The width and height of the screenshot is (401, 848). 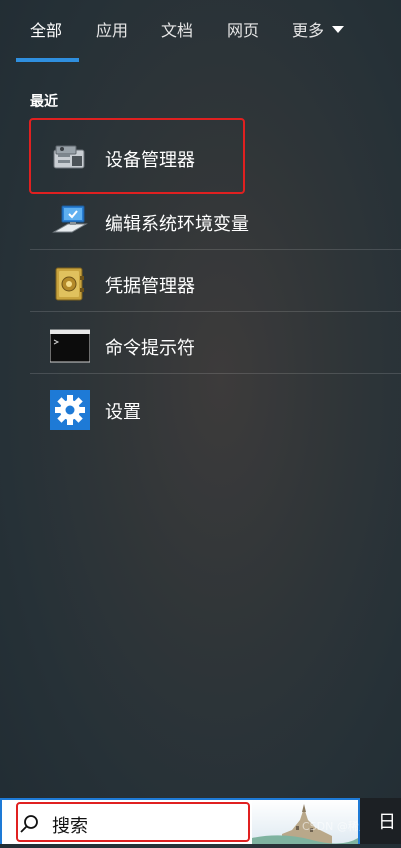 What do you see at coordinates (70, 410) in the screenshot?
I see `settings-gear-icon` at bounding box center [70, 410].